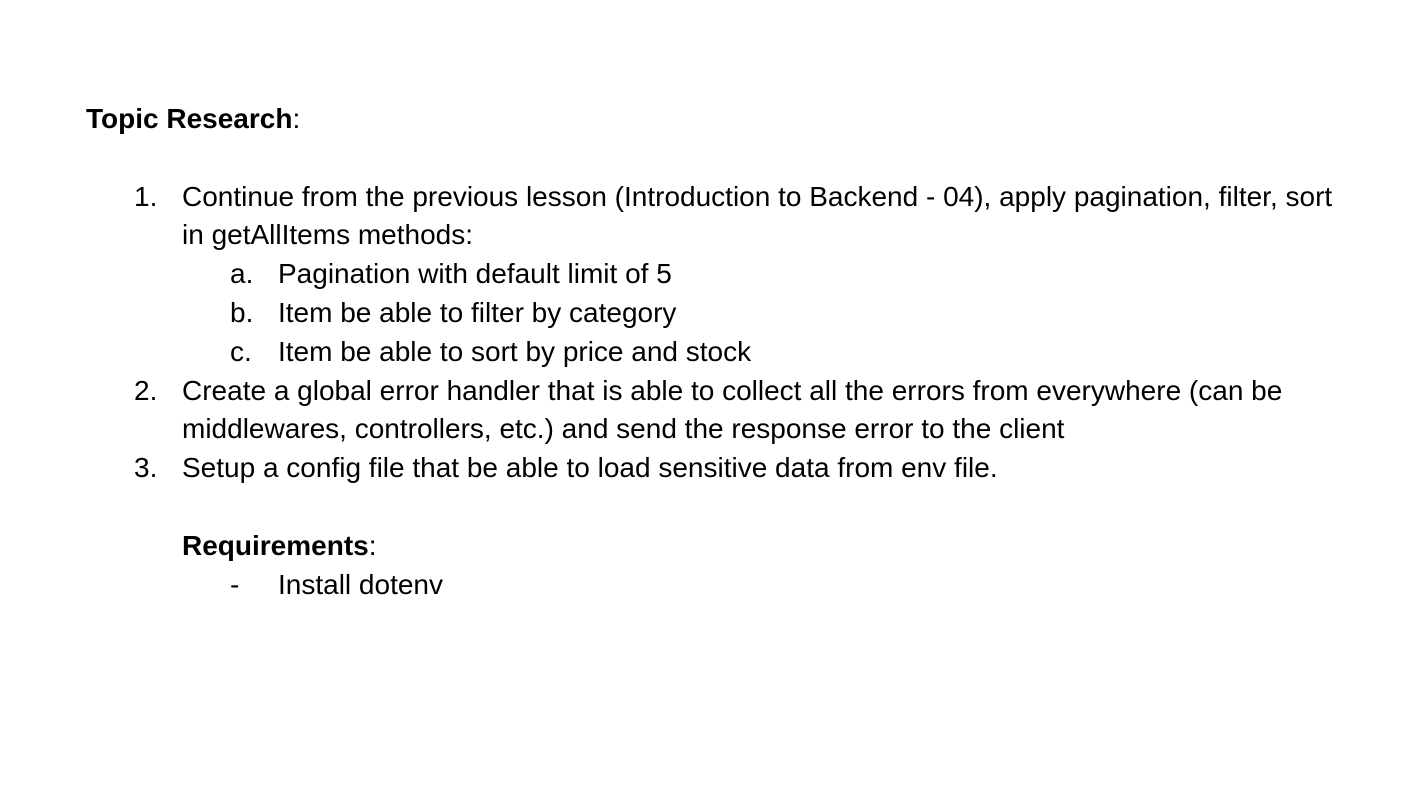  I want to click on list-subitem-b: b. Item be able to filter by category, so click(721, 313).